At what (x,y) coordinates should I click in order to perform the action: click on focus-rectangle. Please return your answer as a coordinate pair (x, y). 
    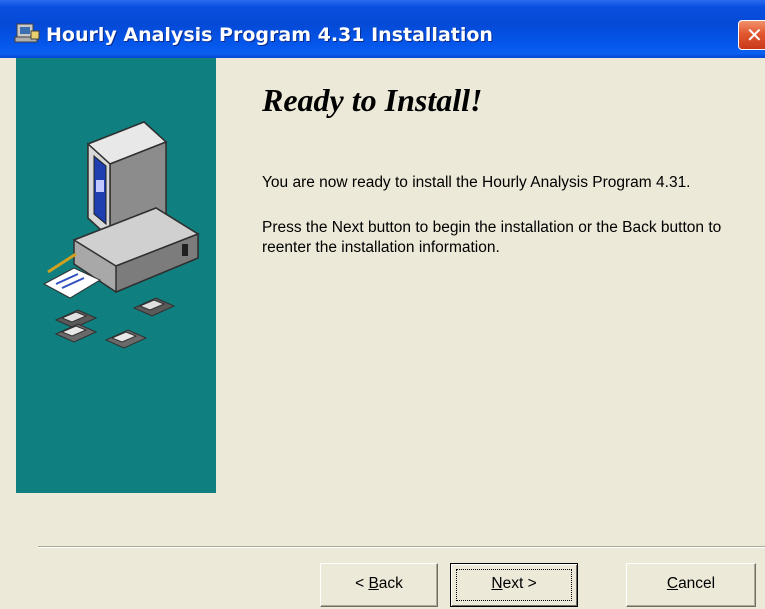
    Looking at the image, I should click on (514, 585).